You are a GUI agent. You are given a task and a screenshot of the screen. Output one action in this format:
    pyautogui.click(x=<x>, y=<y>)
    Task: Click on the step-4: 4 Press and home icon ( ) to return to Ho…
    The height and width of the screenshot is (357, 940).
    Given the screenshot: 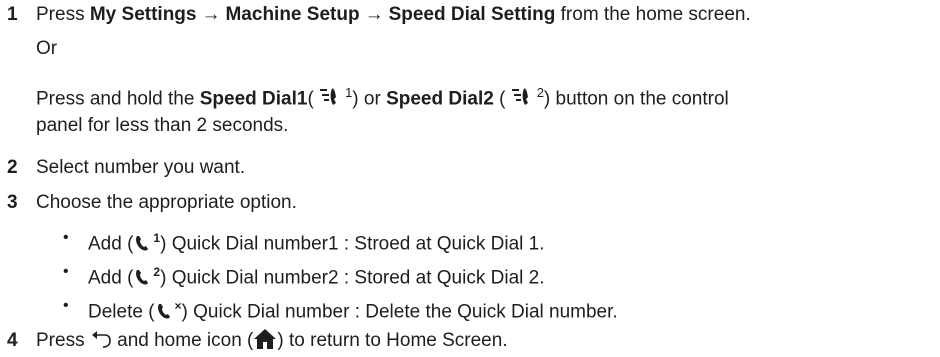 What is the action you would take?
    pyautogui.click(x=254, y=342)
    